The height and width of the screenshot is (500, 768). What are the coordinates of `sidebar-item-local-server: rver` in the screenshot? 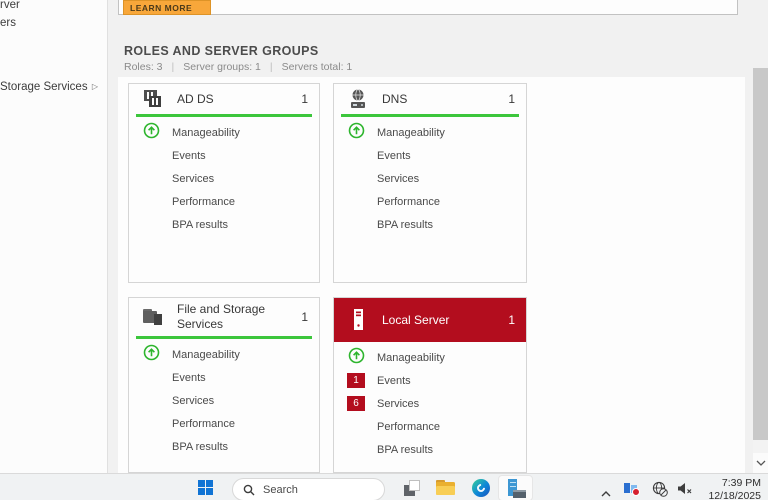 It's located at (53, 5).